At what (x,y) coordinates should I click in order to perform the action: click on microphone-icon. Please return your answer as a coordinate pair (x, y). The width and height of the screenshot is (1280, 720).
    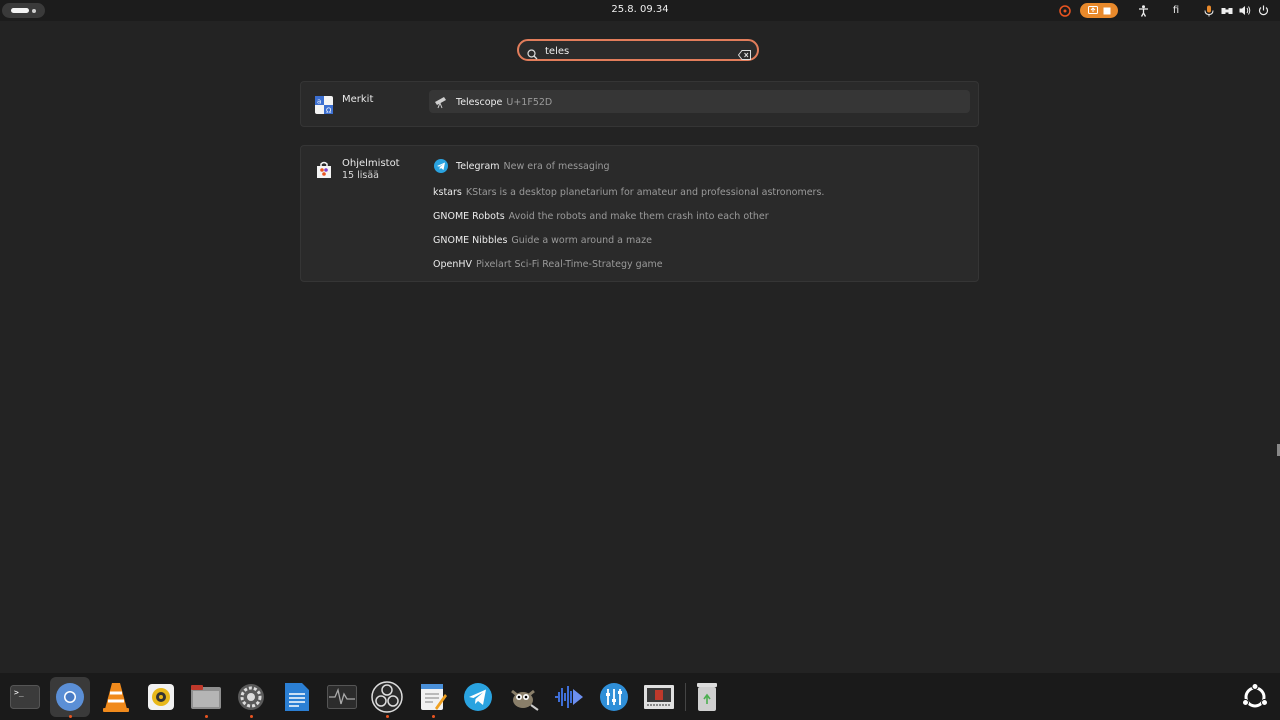
    Looking at the image, I should click on (1209, 10).